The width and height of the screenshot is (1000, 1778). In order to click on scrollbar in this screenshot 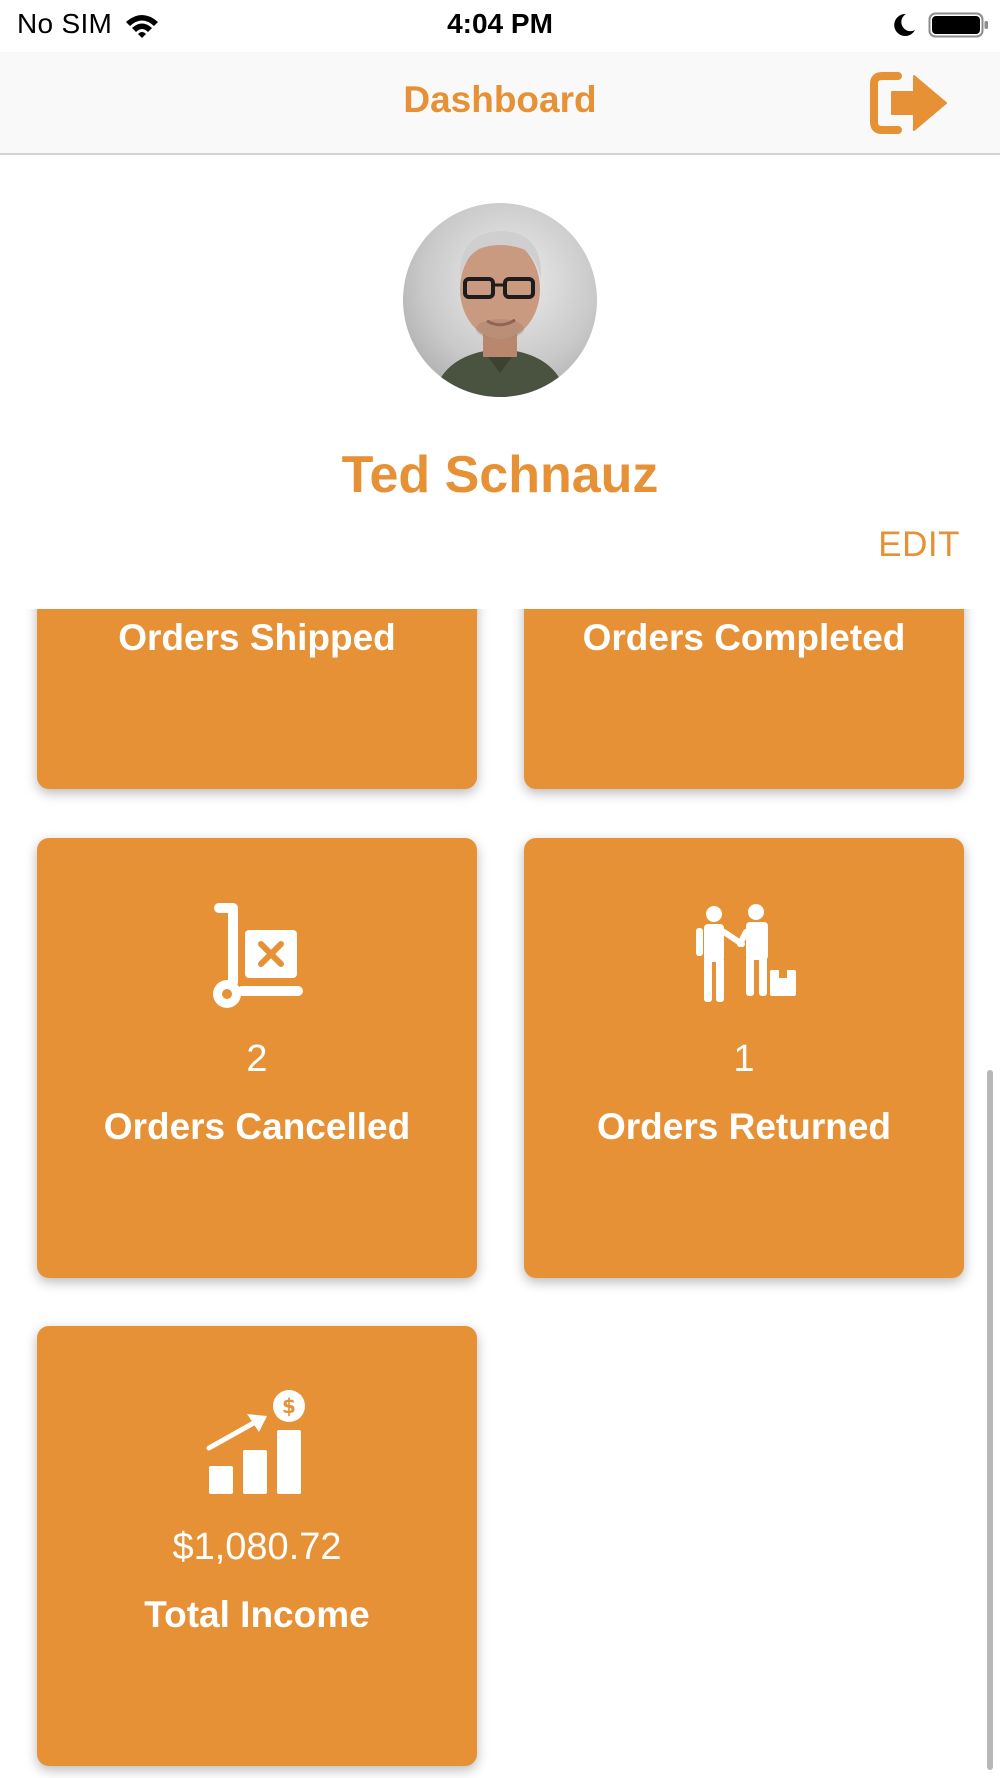, I will do `click(990, 1420)`.